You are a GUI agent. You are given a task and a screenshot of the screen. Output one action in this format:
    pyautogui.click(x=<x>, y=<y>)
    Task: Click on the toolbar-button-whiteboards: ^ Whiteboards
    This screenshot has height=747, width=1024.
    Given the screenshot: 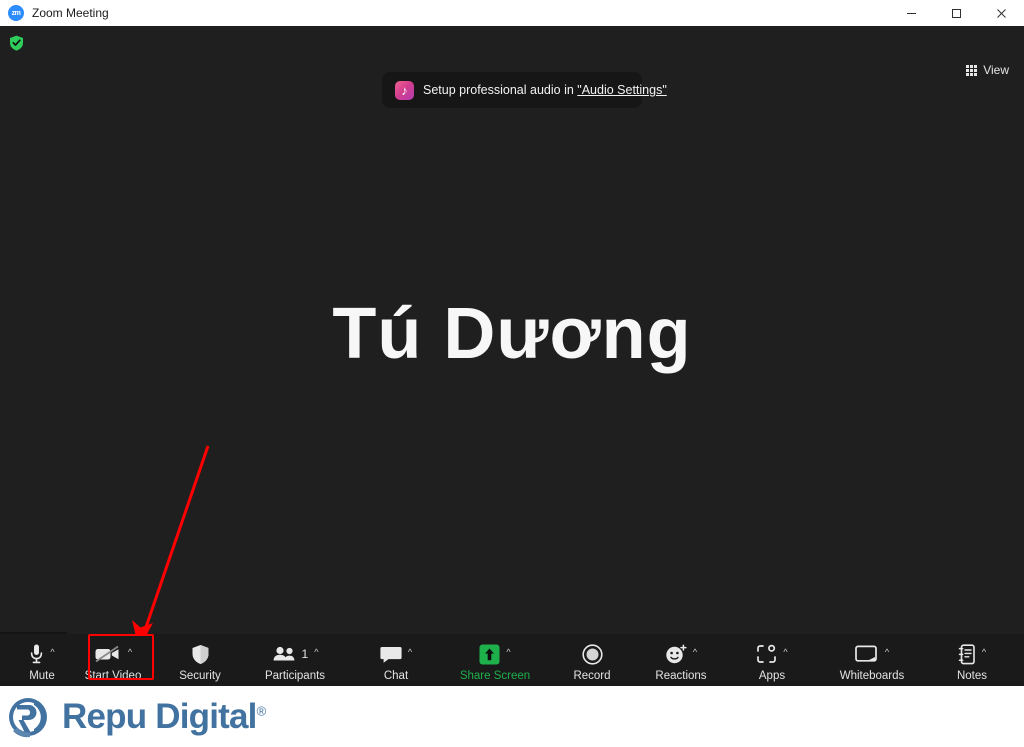 What is the action you would take?
    pyautogui.click(x=872, y=660)
    